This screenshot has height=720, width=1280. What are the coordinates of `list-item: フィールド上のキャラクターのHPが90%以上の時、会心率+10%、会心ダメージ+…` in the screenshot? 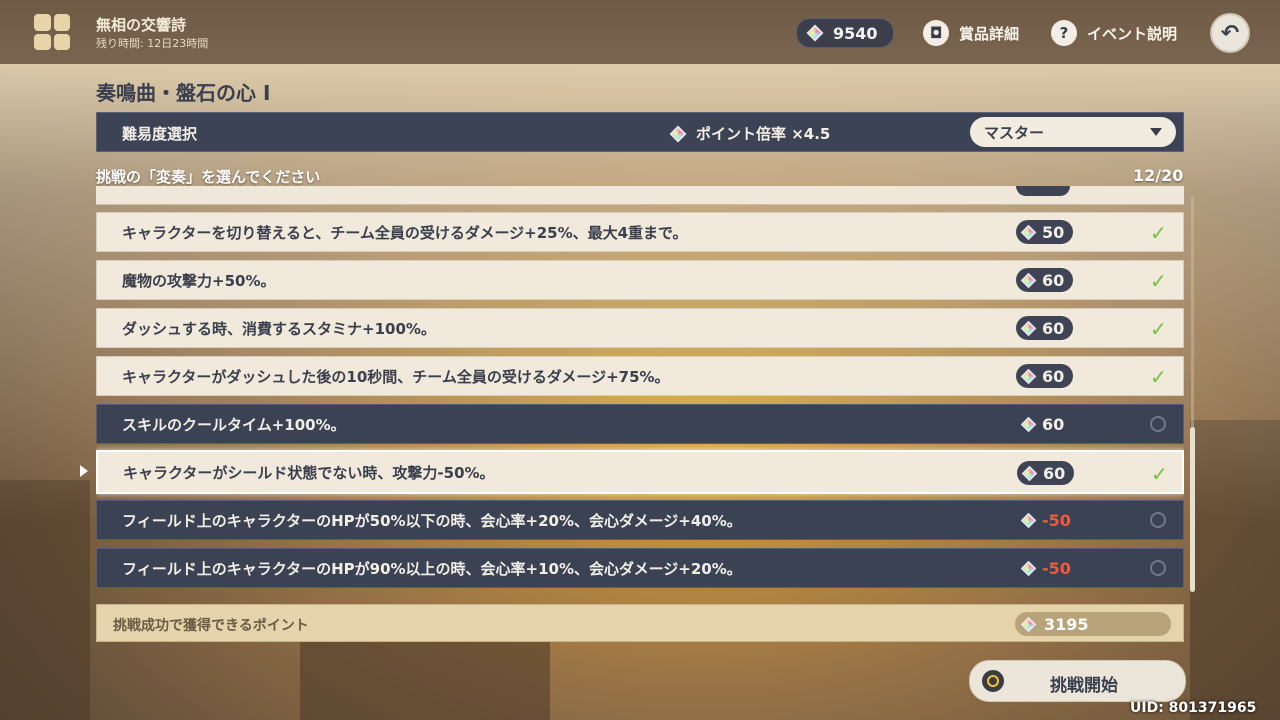 It's located at (640, 568).